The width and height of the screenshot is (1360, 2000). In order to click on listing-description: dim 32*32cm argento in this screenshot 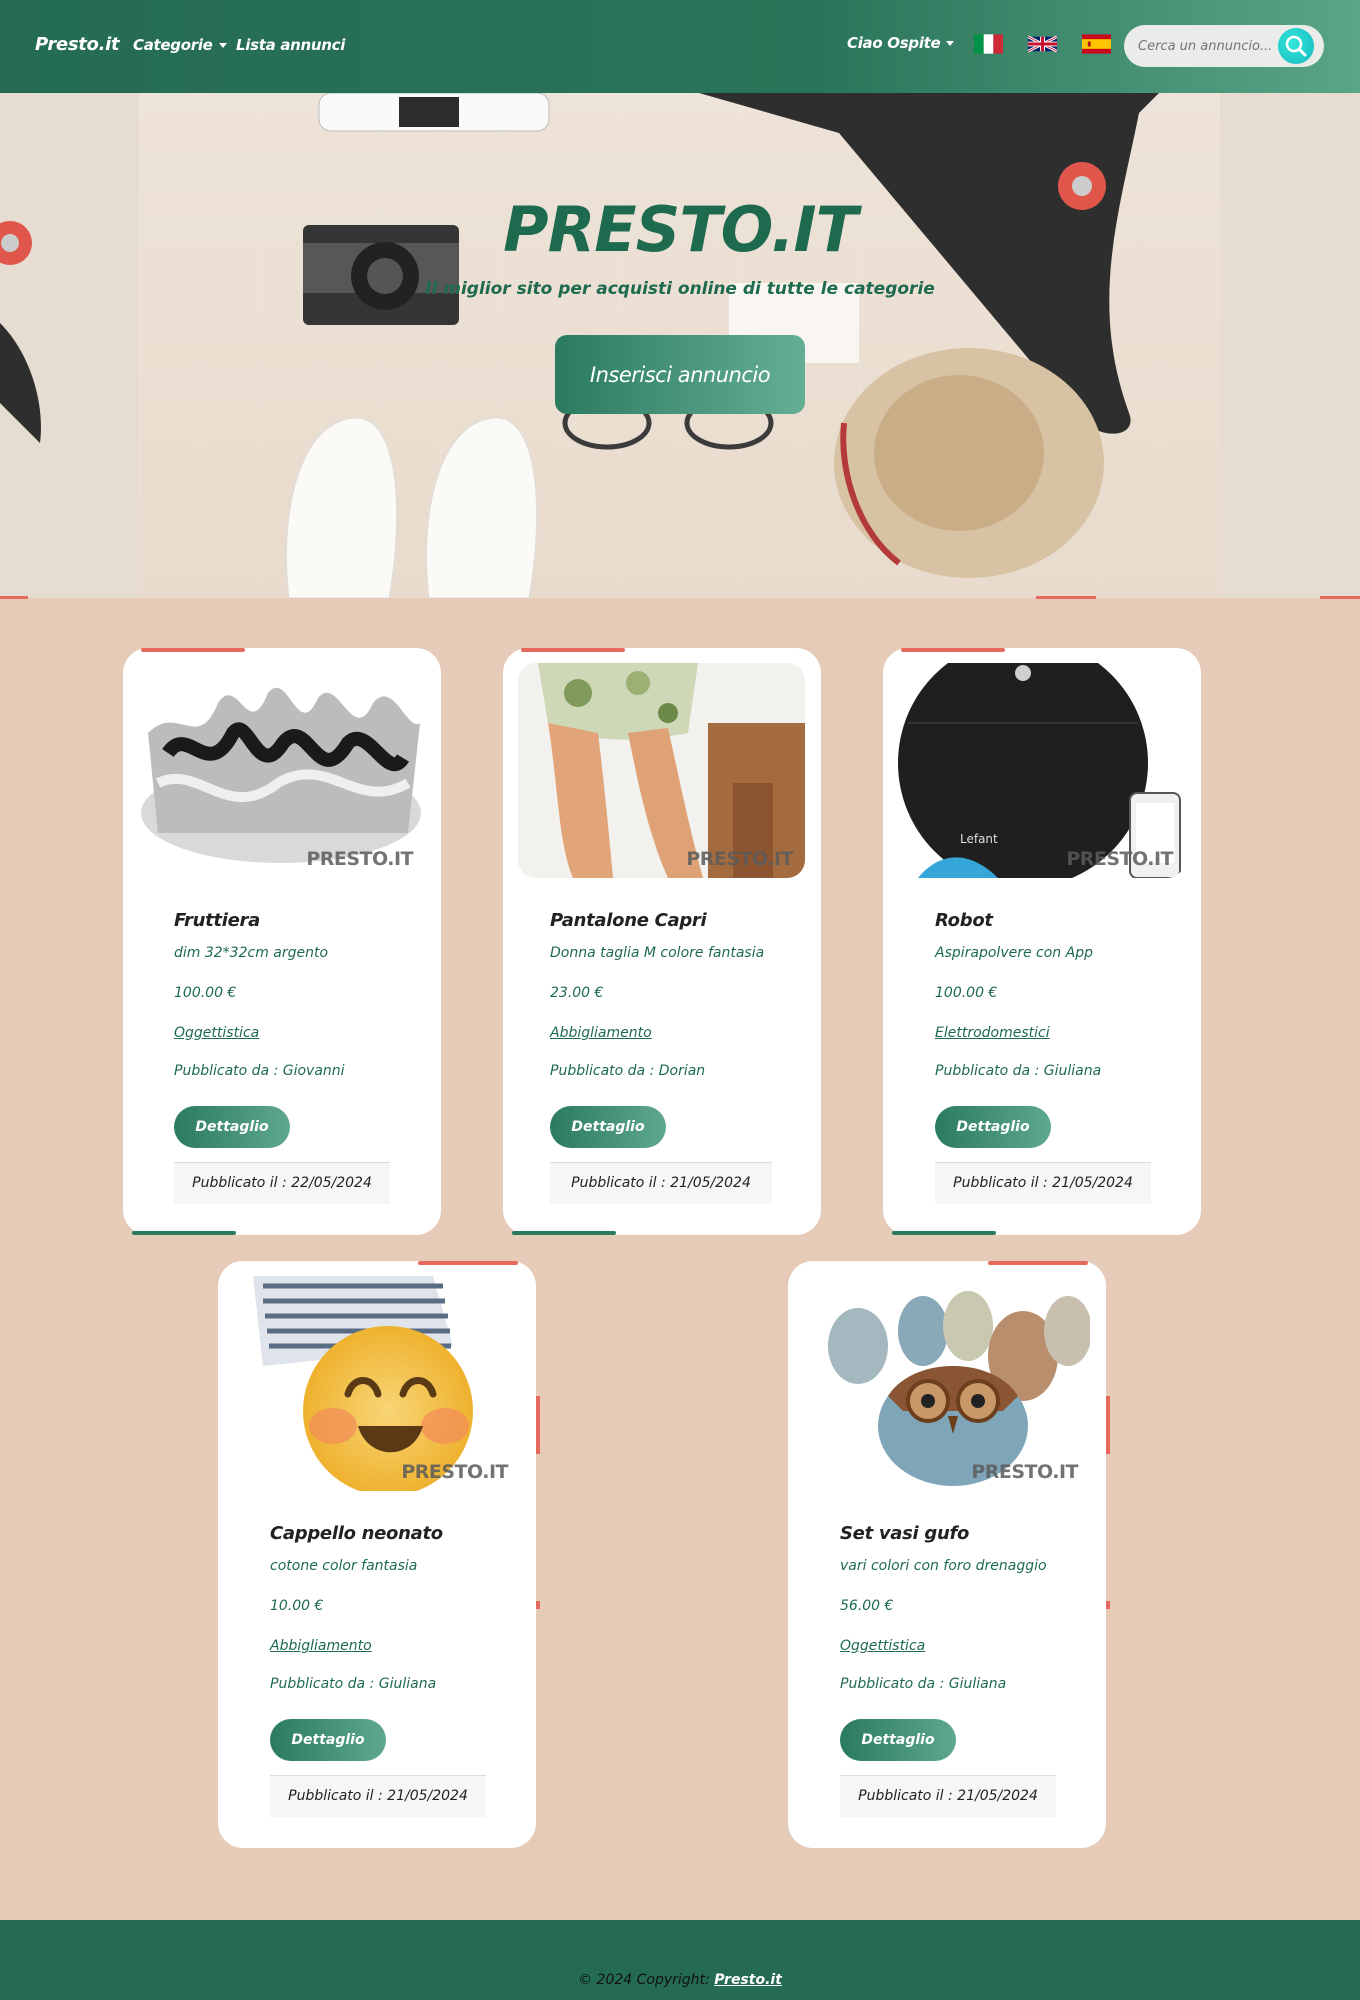, I will do `click(251, 953)`.